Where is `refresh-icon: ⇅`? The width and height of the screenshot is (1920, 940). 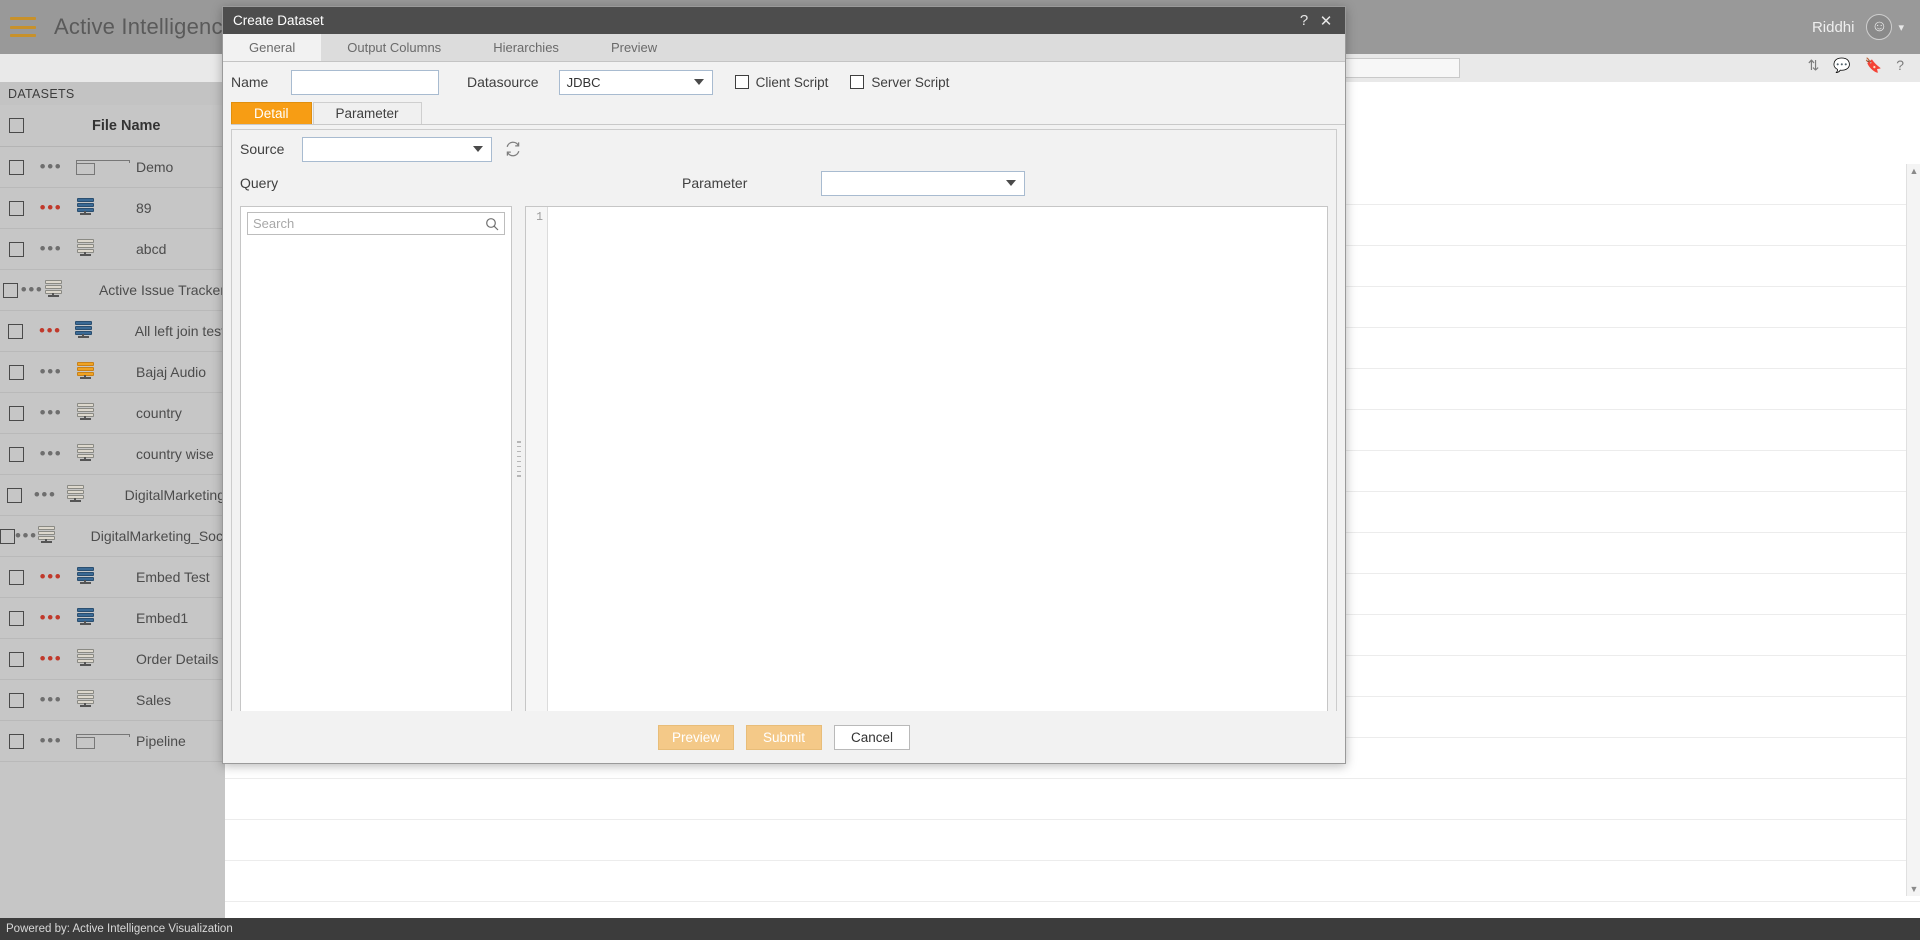 refresh-icon: ⇅ is located at coordinates (1814, 65).